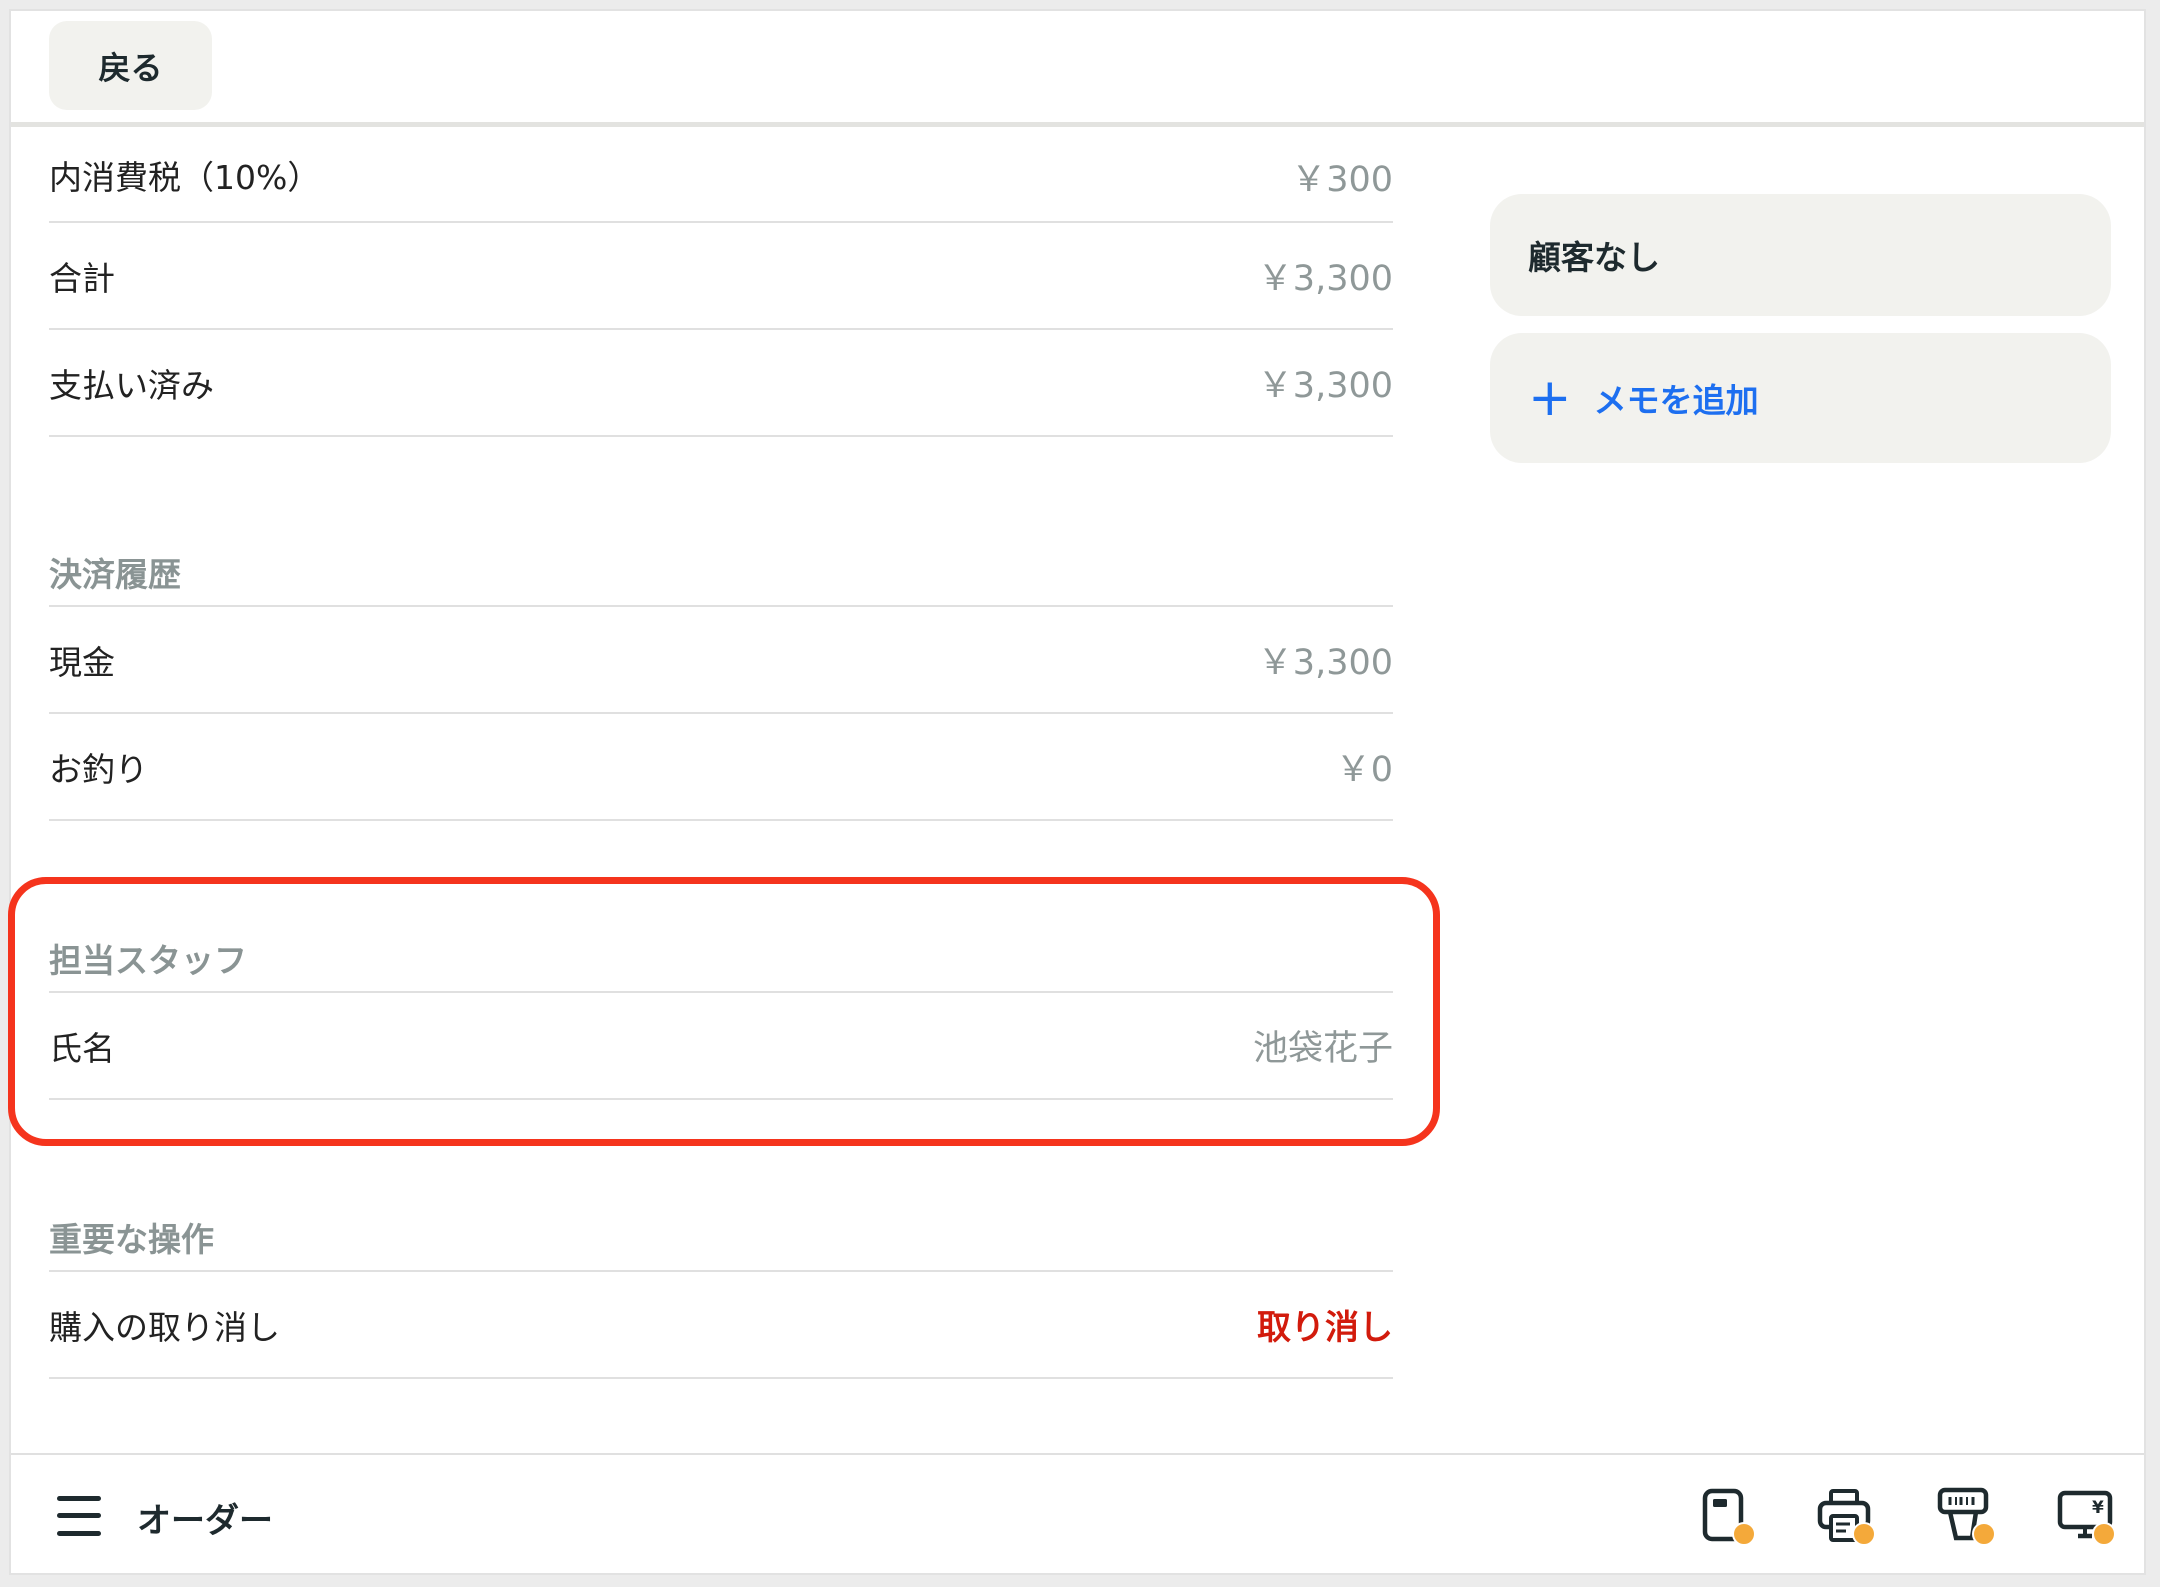 The width and height of the screenshot is (2160, 1587). Describe the element at coordinates (82, 662) in the screenshot. I see `cash-label: 現金` at that location.